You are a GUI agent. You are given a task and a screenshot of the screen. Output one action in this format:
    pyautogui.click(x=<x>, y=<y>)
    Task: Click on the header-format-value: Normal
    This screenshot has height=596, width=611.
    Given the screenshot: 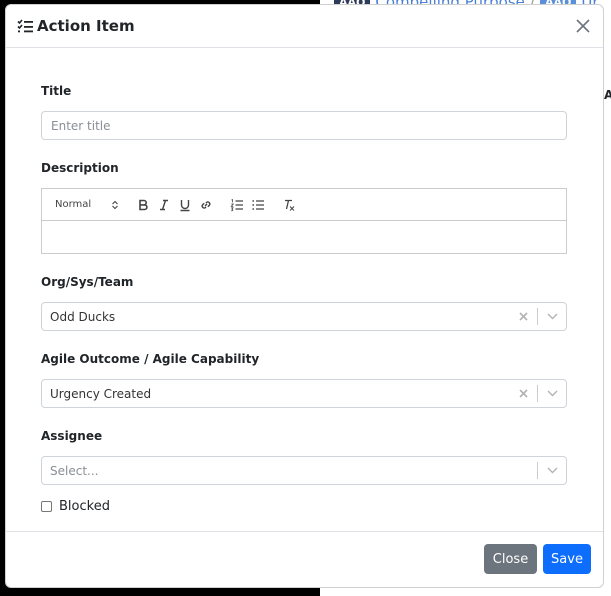 What is the action you would take?
    pyautogui.click(x=73, y=204)
    